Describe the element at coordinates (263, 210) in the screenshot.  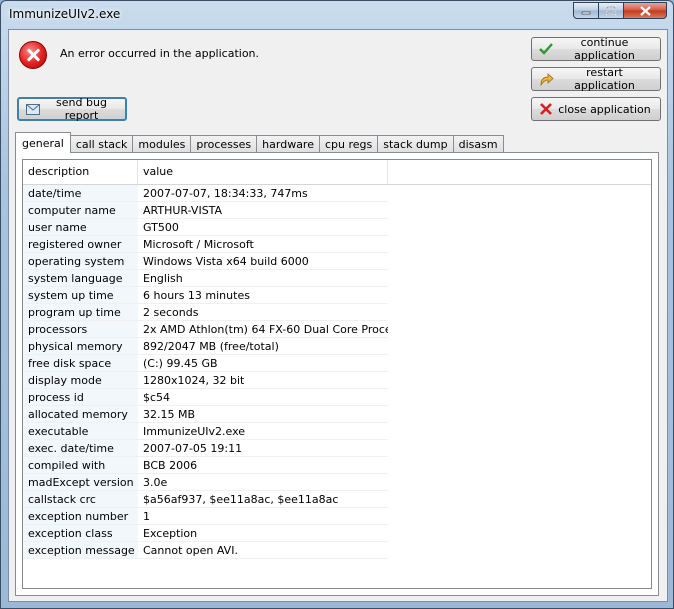
I see `row-value: ARTHUR-VISTA` at that location.